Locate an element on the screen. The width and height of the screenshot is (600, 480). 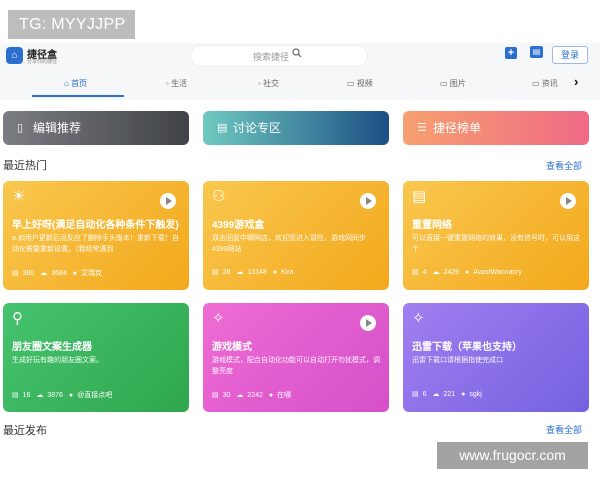
comment-count: 6 is located at coordinates (424, 394).